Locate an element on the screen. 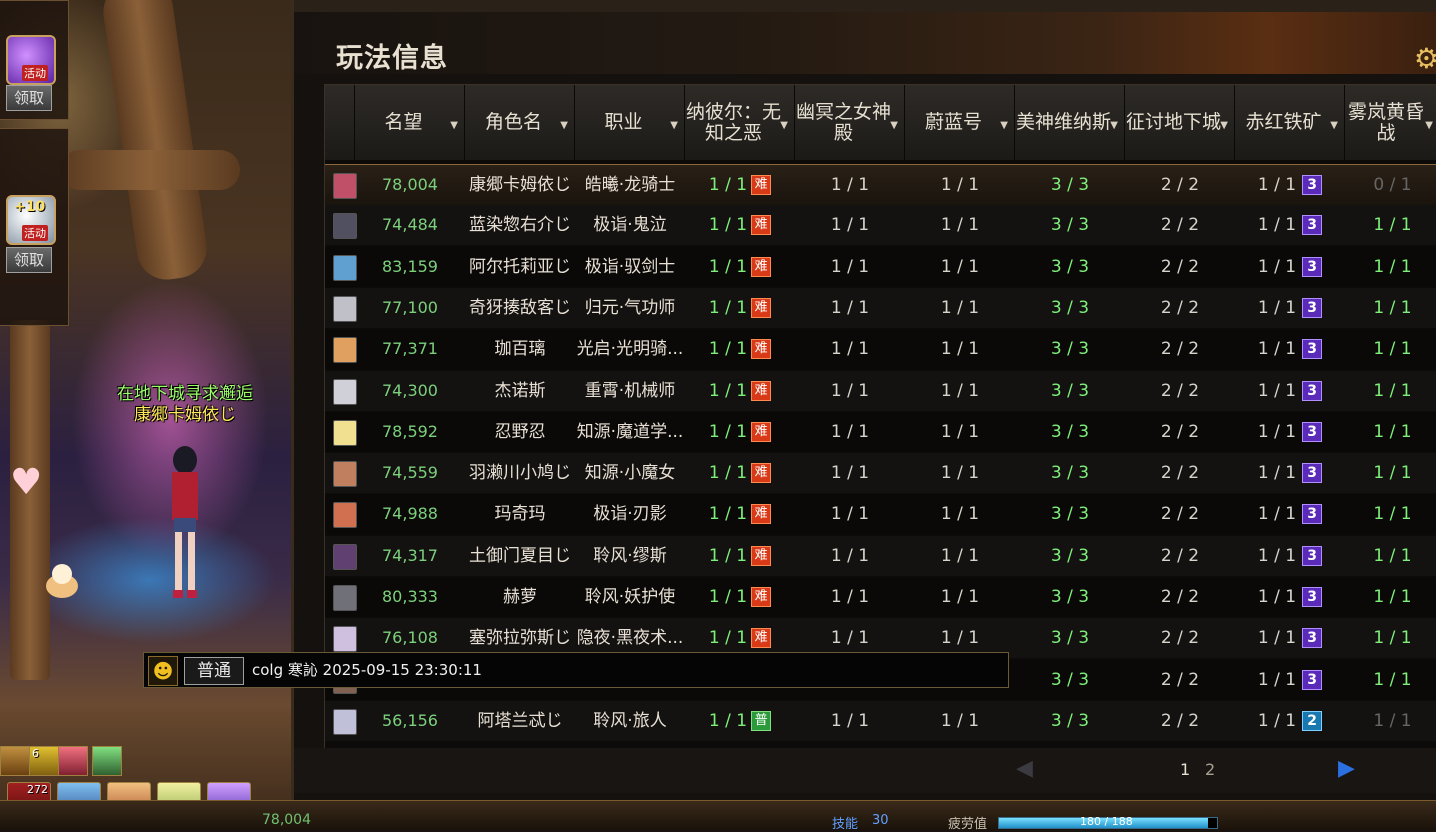  cell-name-value: 忍野忍 is located at coordinates (520, 431).